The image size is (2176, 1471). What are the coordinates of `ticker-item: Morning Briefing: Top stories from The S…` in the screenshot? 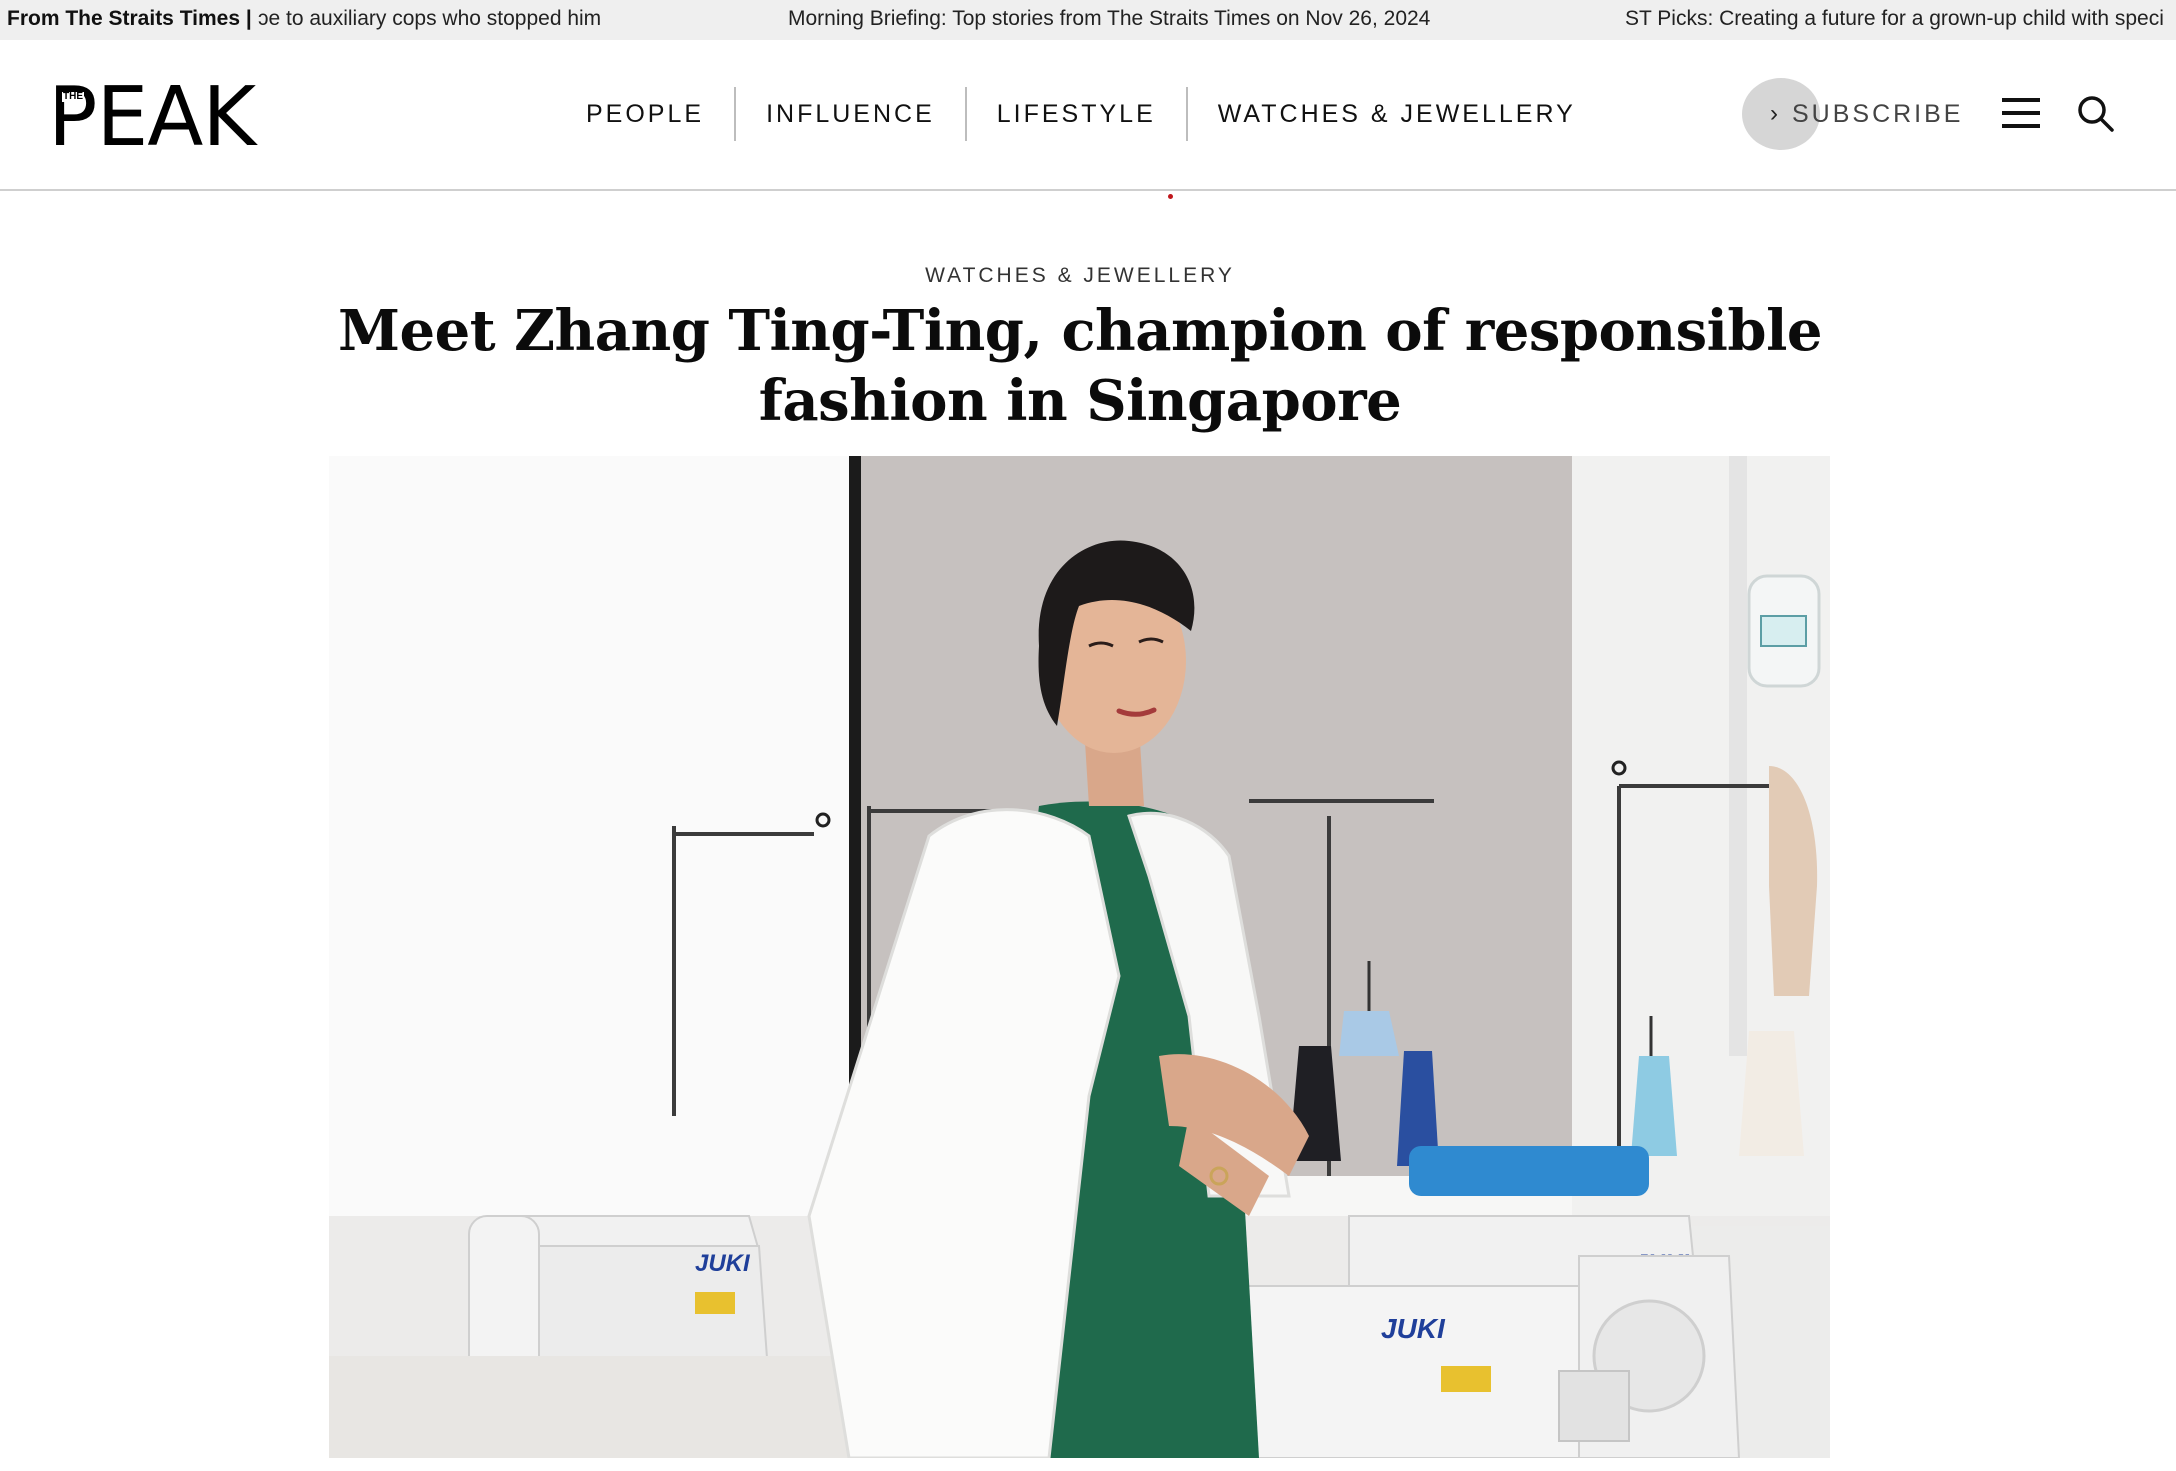 It's located at (1109, 19).